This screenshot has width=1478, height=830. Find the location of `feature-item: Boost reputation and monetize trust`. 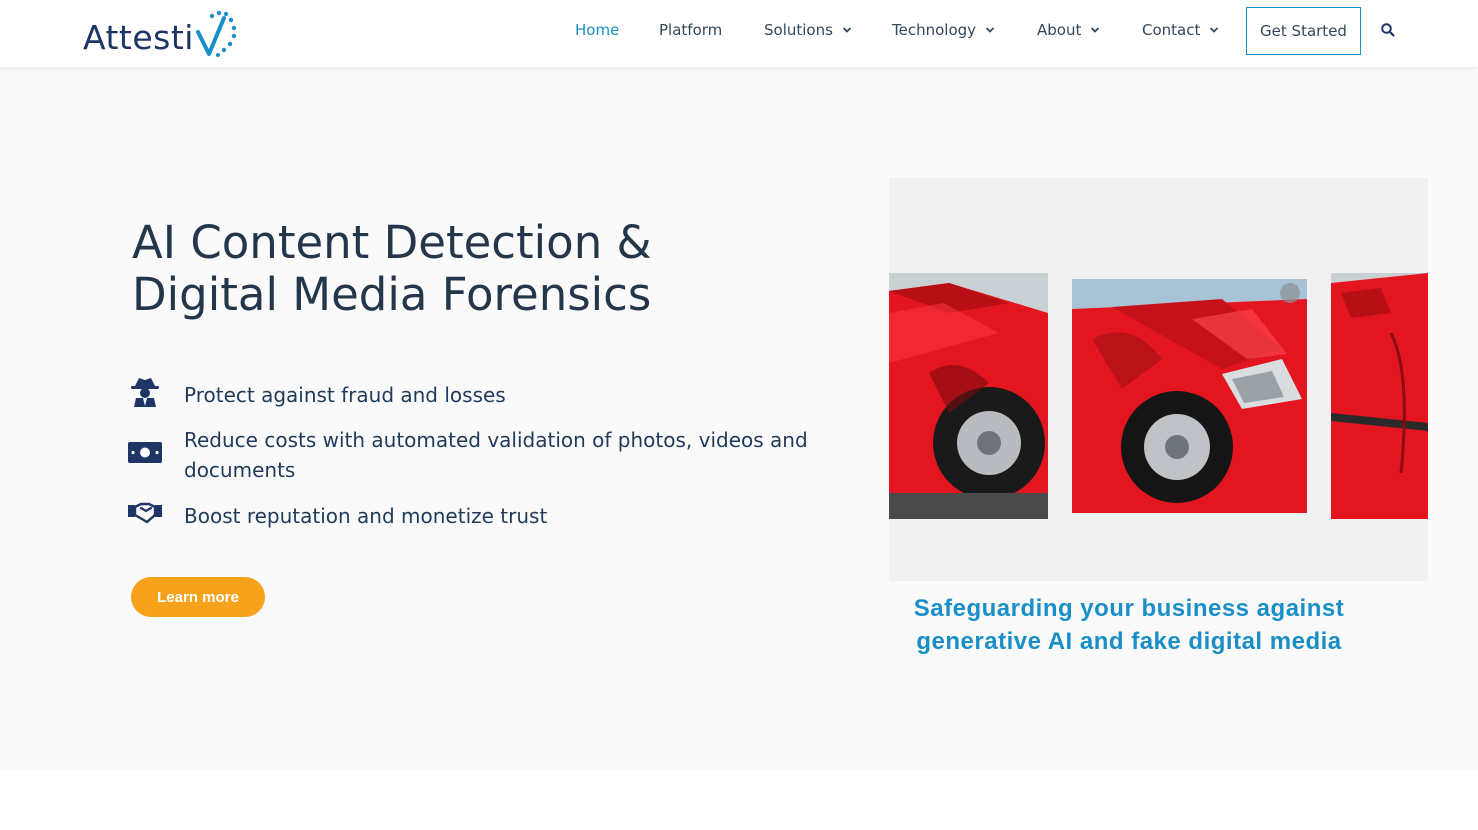

feature-item: Boost reputation and monetize trust is located at coordinates (337, 513).